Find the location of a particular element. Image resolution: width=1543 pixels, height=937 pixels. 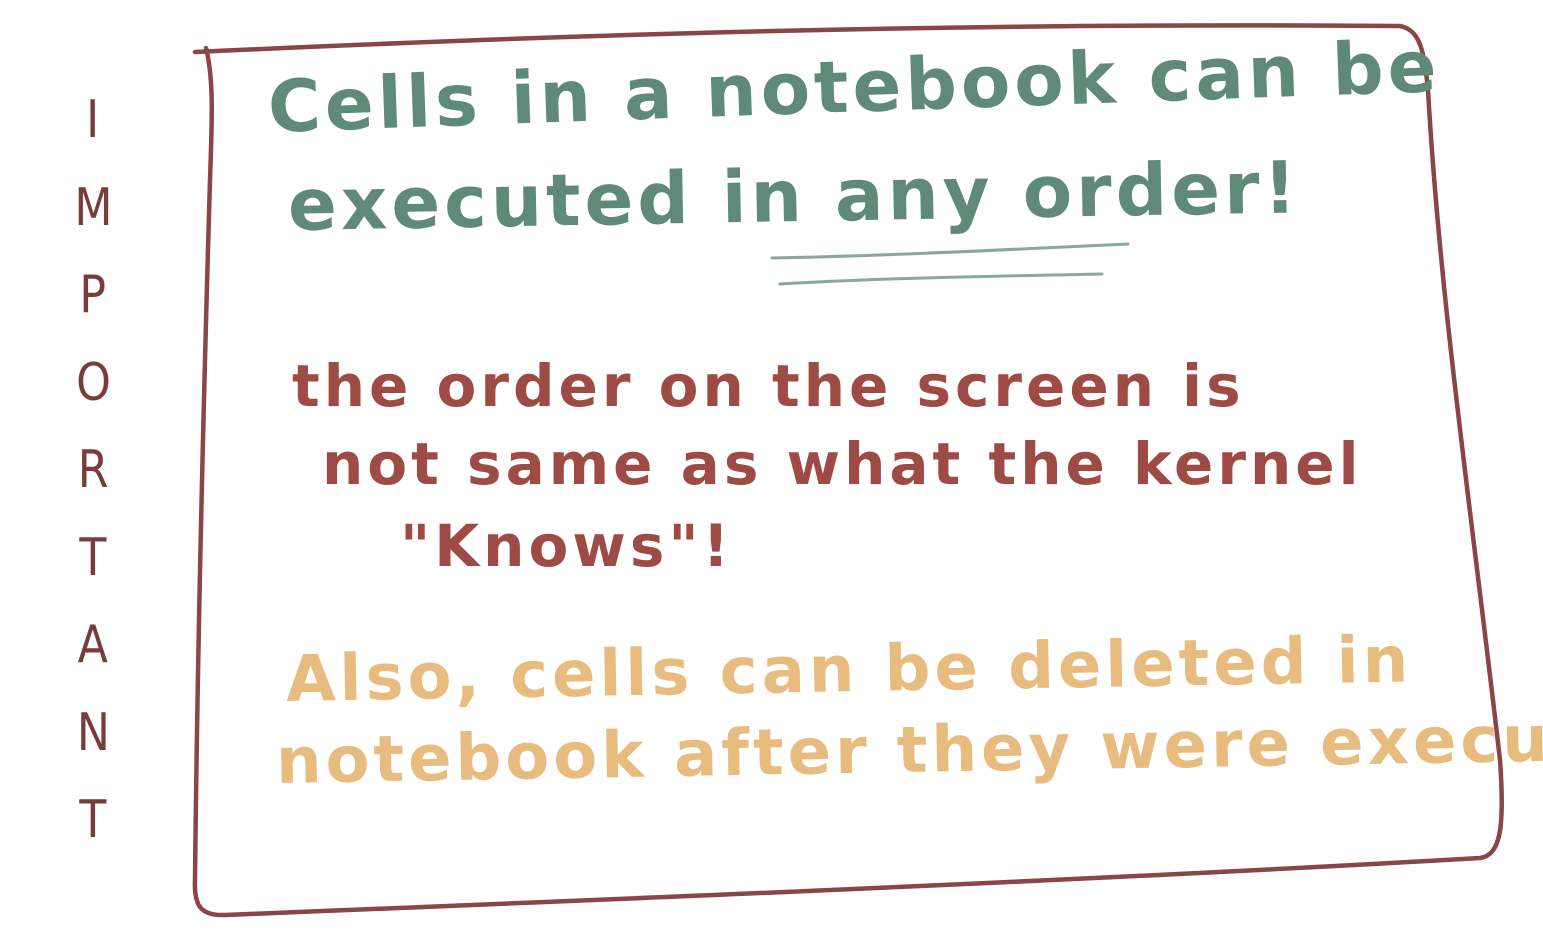

important-letter: M is located at coordinates (93, 207).